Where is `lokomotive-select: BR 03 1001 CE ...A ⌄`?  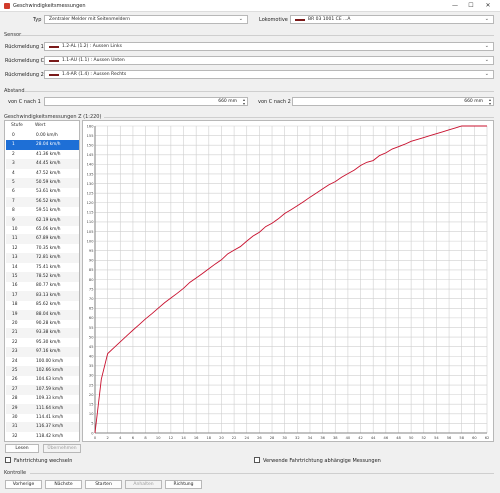
lokomotive-select: BR 03 1001 CE ...A ⌄ is located at coordinates (392, 19).